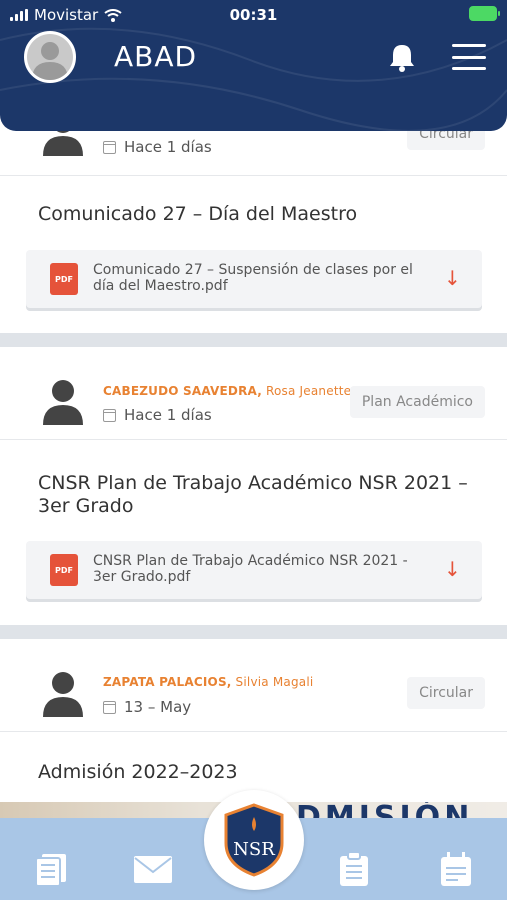 Image resolution: width=507 pixels, height=900 pixels. I want to click on clipboard-icon, so click(354, 869).